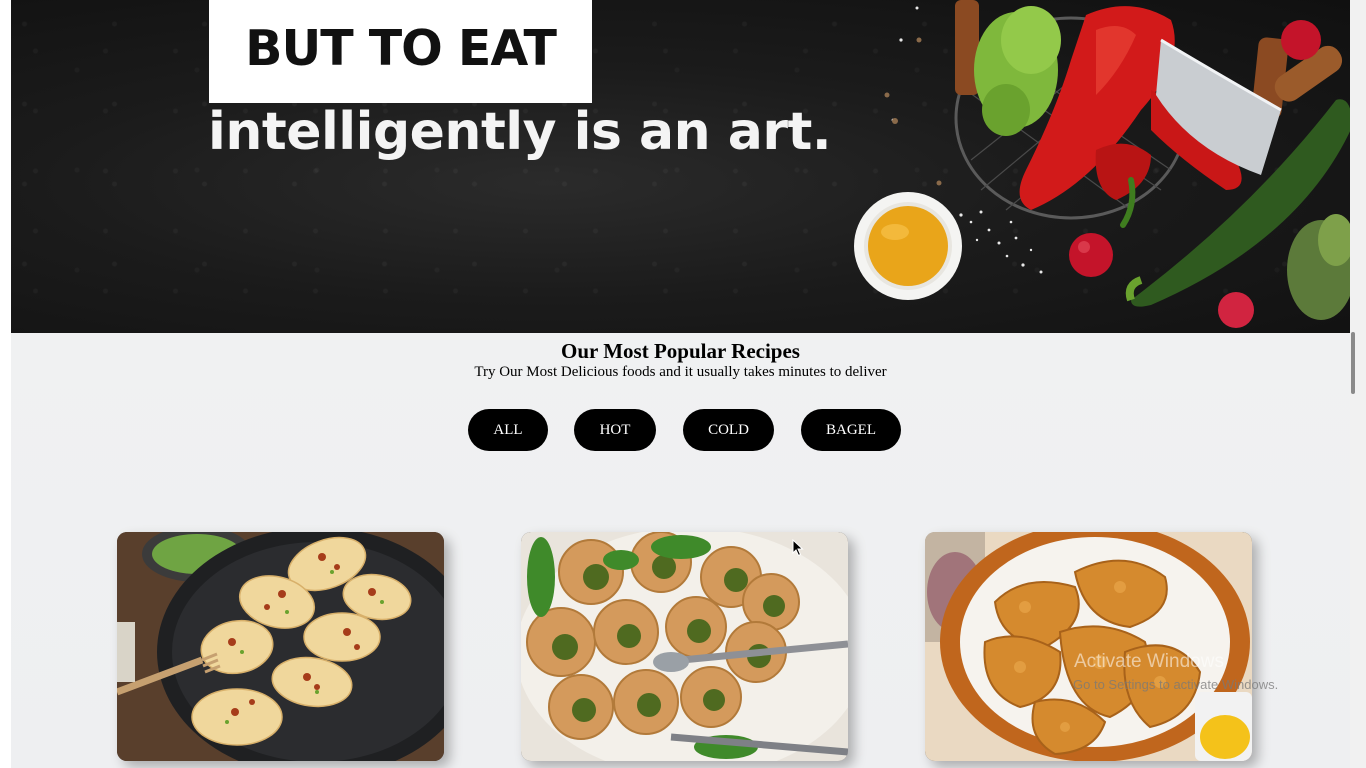  Describe the element at coordinates (680, 351) in the screenshot. I see `section-title: Our Most Popular Recipes` at that location.